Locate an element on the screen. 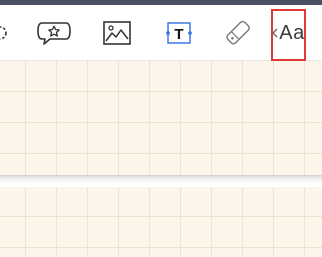  lasso-icon is located at coordinates (6, 33).